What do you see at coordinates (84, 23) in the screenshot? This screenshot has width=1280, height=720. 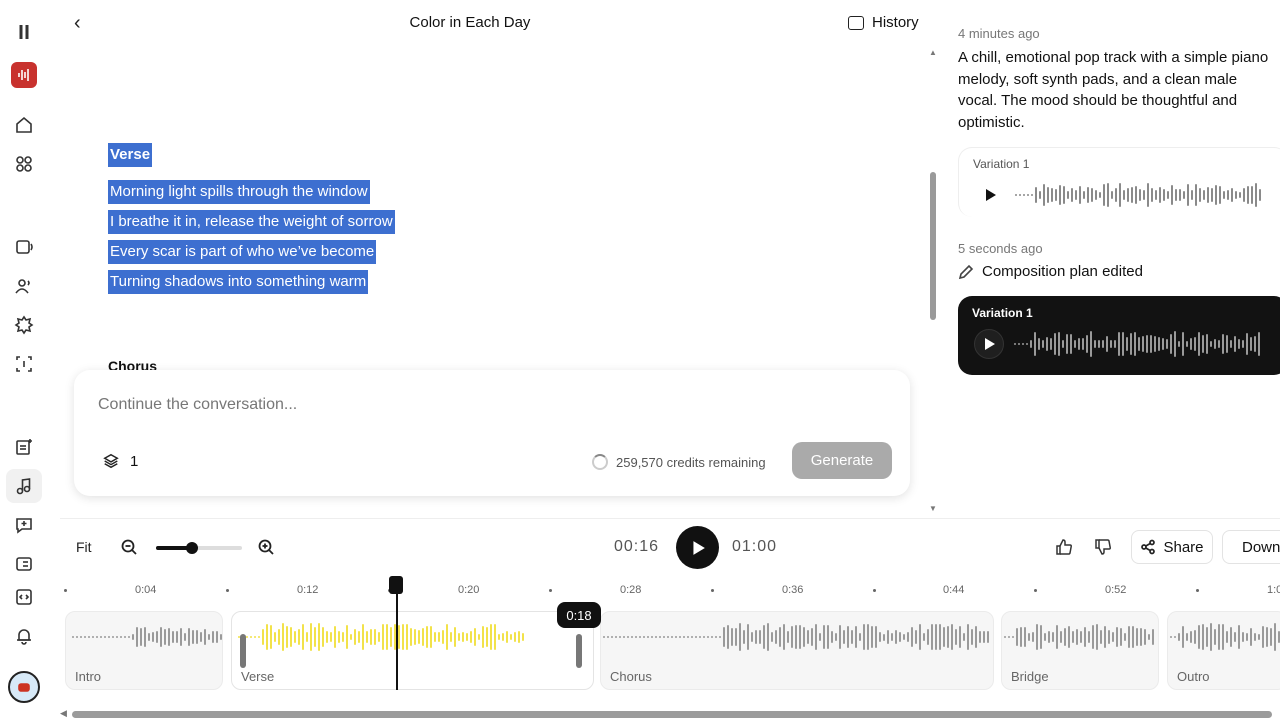 I see `back-chevron-icon: ‹` at bounding box center [84, 23].